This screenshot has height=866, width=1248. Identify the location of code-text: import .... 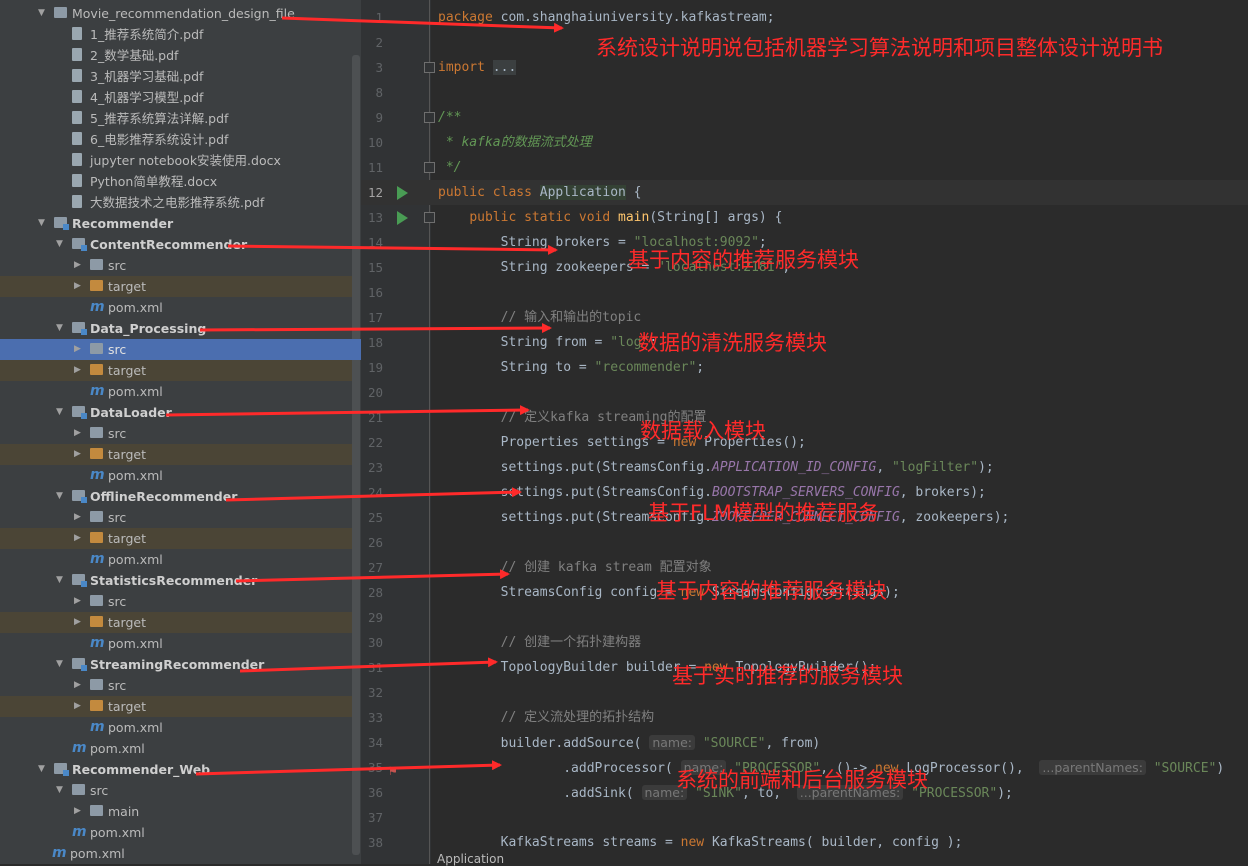
(477, 67).